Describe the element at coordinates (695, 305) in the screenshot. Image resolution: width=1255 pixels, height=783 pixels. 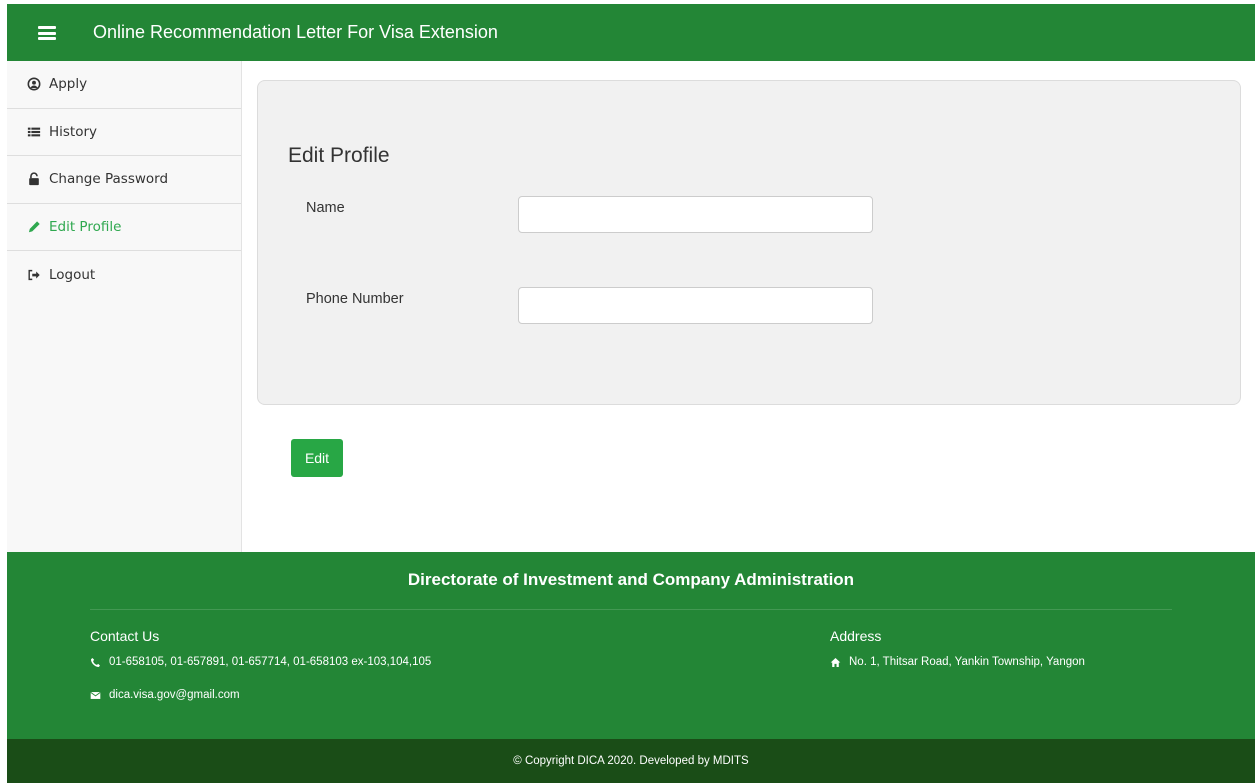
I see `phone-number-input` at that location.